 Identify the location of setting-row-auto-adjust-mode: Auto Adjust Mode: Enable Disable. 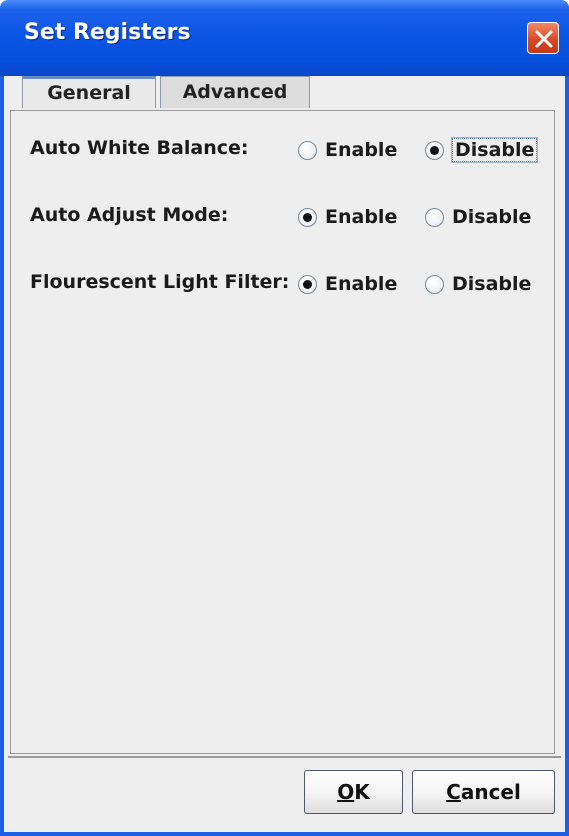
(283, 216).